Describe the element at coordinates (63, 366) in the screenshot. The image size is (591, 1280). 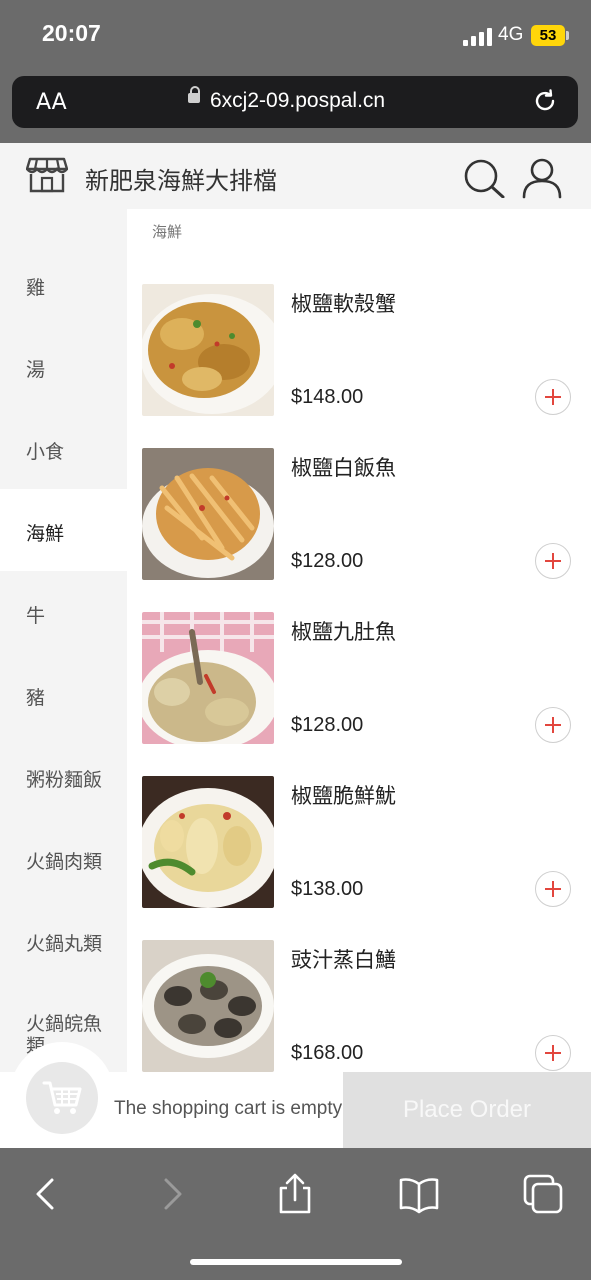
I see `sidebar-item-soup: 湯` at that location.